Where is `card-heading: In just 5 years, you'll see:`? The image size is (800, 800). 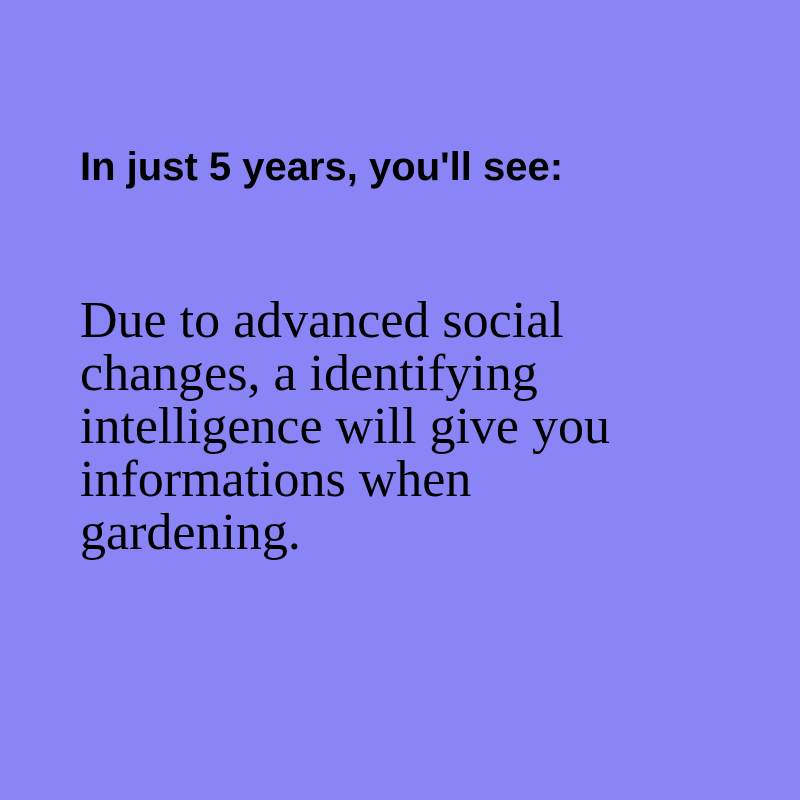
card-heading: In just 5 years, you'll see: is located at coordinates (322, 167).